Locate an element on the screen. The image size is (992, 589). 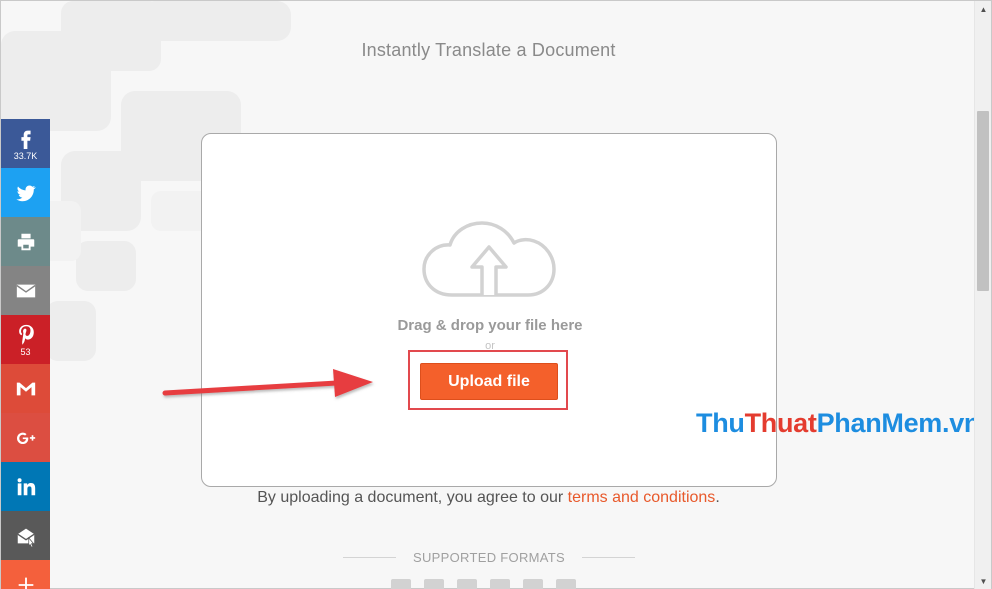
drag-drop-label: Drag & drop your file here is located at coordinates (490, 325).